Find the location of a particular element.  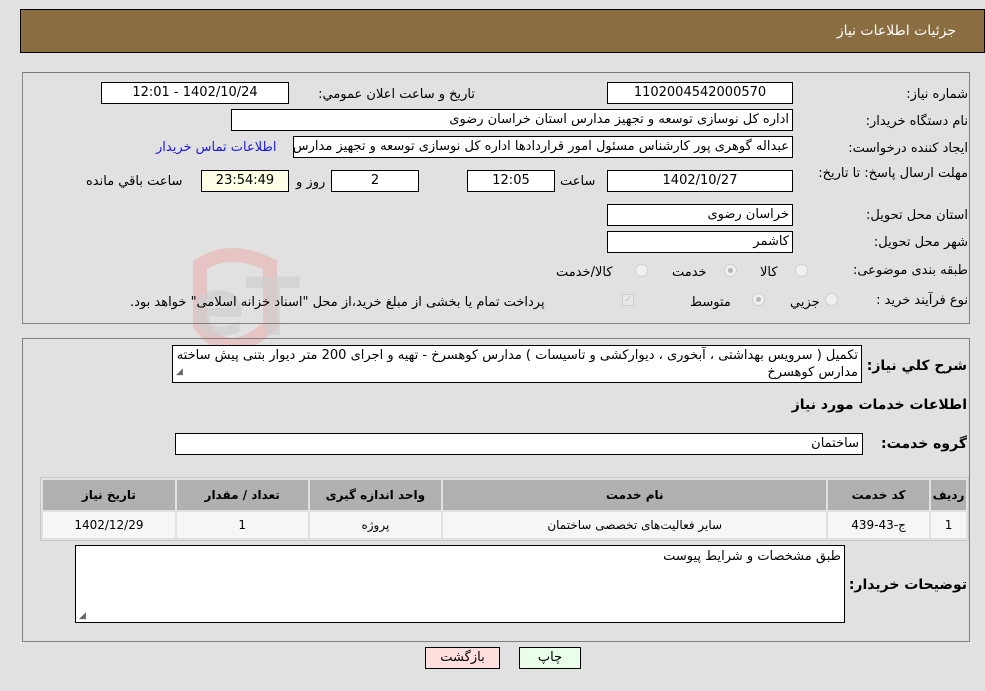

need-number-field: 1102004542000570 is located at coordinates (700, 93).